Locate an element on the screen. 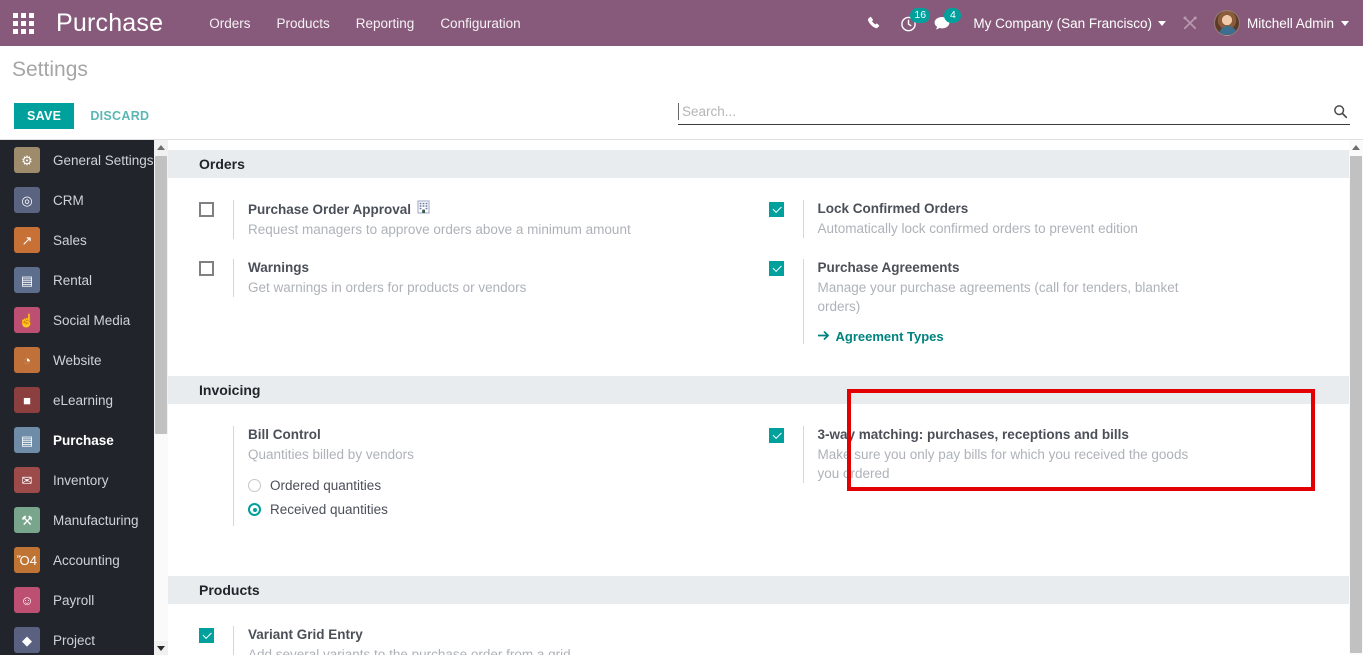 The height and width of the screenshot is (655, 1363). company-switcher: My Company (San Francisco) is located at coordinates (1069, 23).